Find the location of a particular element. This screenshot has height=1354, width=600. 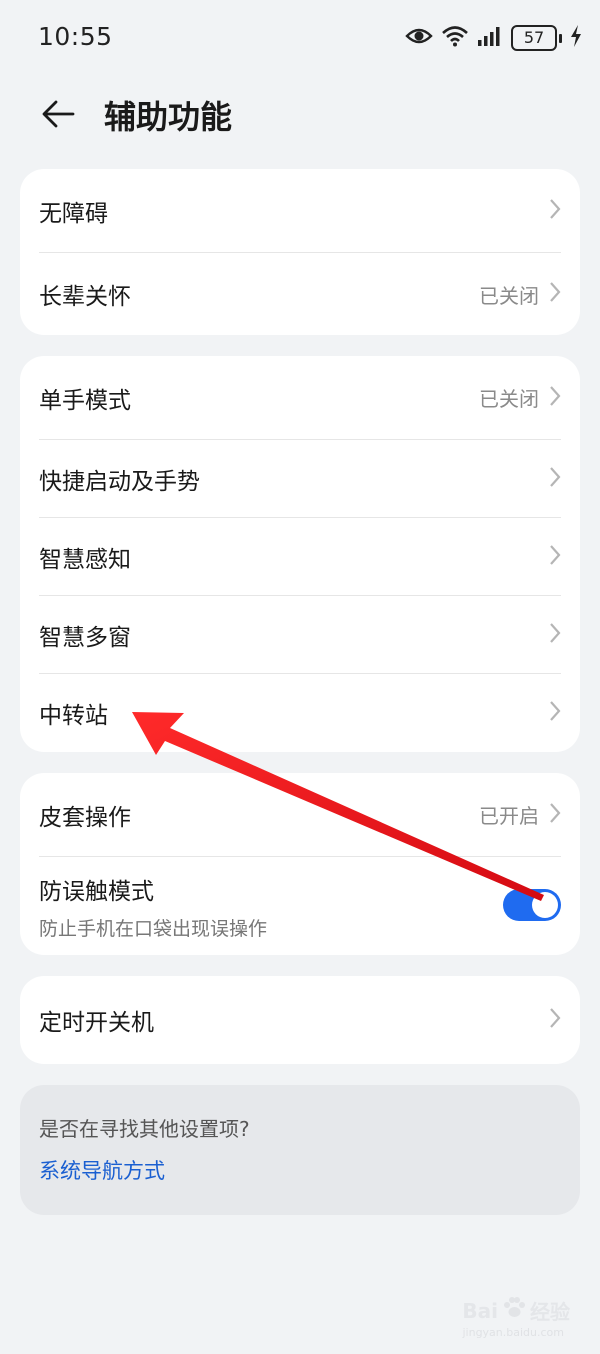

toggle-knob is located at coordinates (545, 905).